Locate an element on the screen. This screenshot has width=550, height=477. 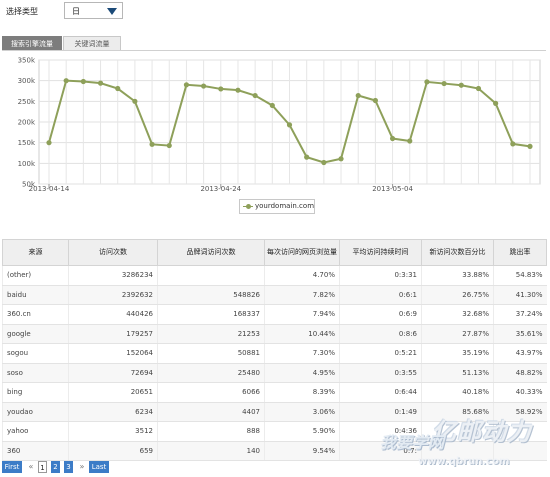
type-select: 日 is located at coordinates (93, 10).